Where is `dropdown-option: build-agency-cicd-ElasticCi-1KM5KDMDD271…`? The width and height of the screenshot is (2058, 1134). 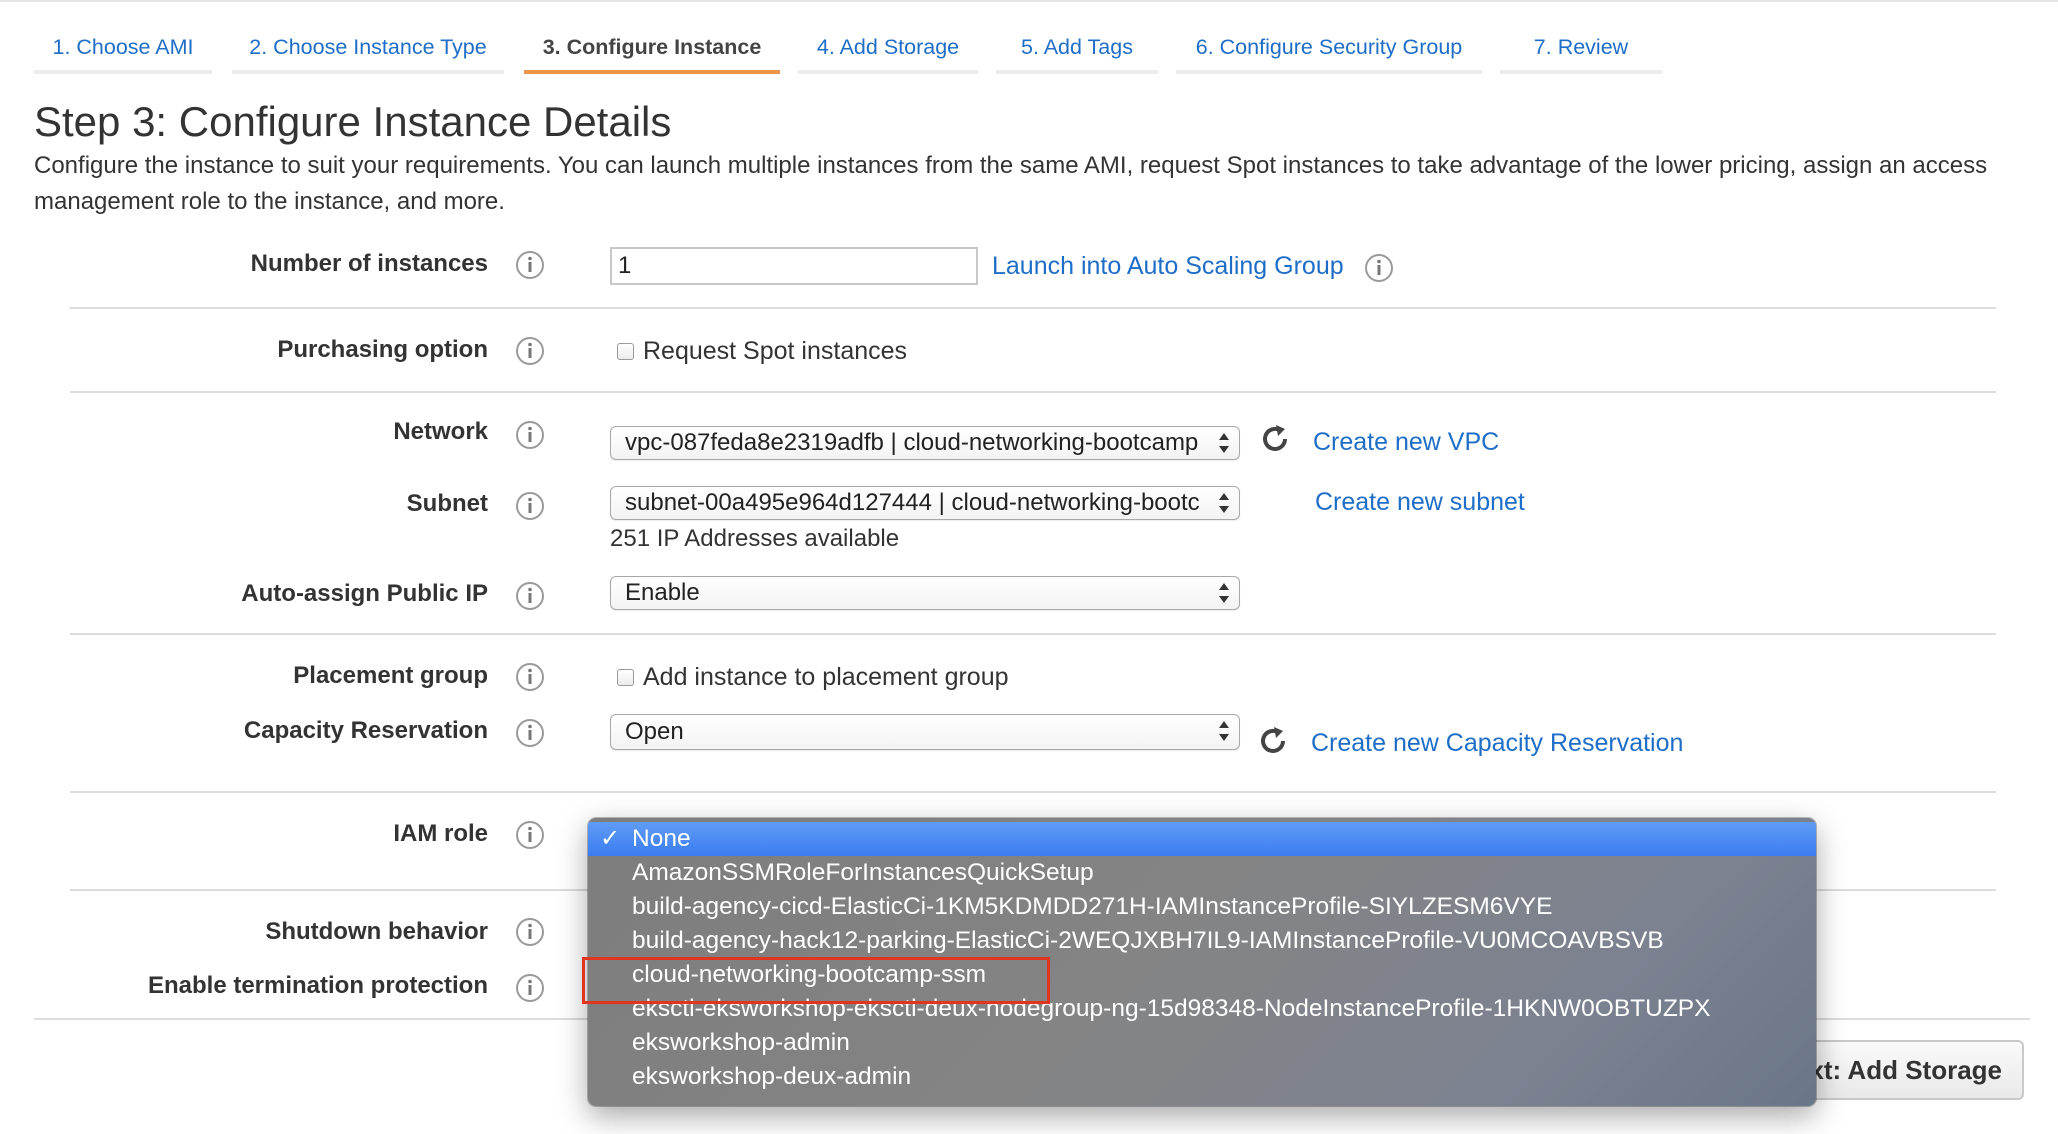
dropdown-option: build-agency-cicd-ElasticCi-1KM5KDMDD271… is located at coordinates (1202, 907).